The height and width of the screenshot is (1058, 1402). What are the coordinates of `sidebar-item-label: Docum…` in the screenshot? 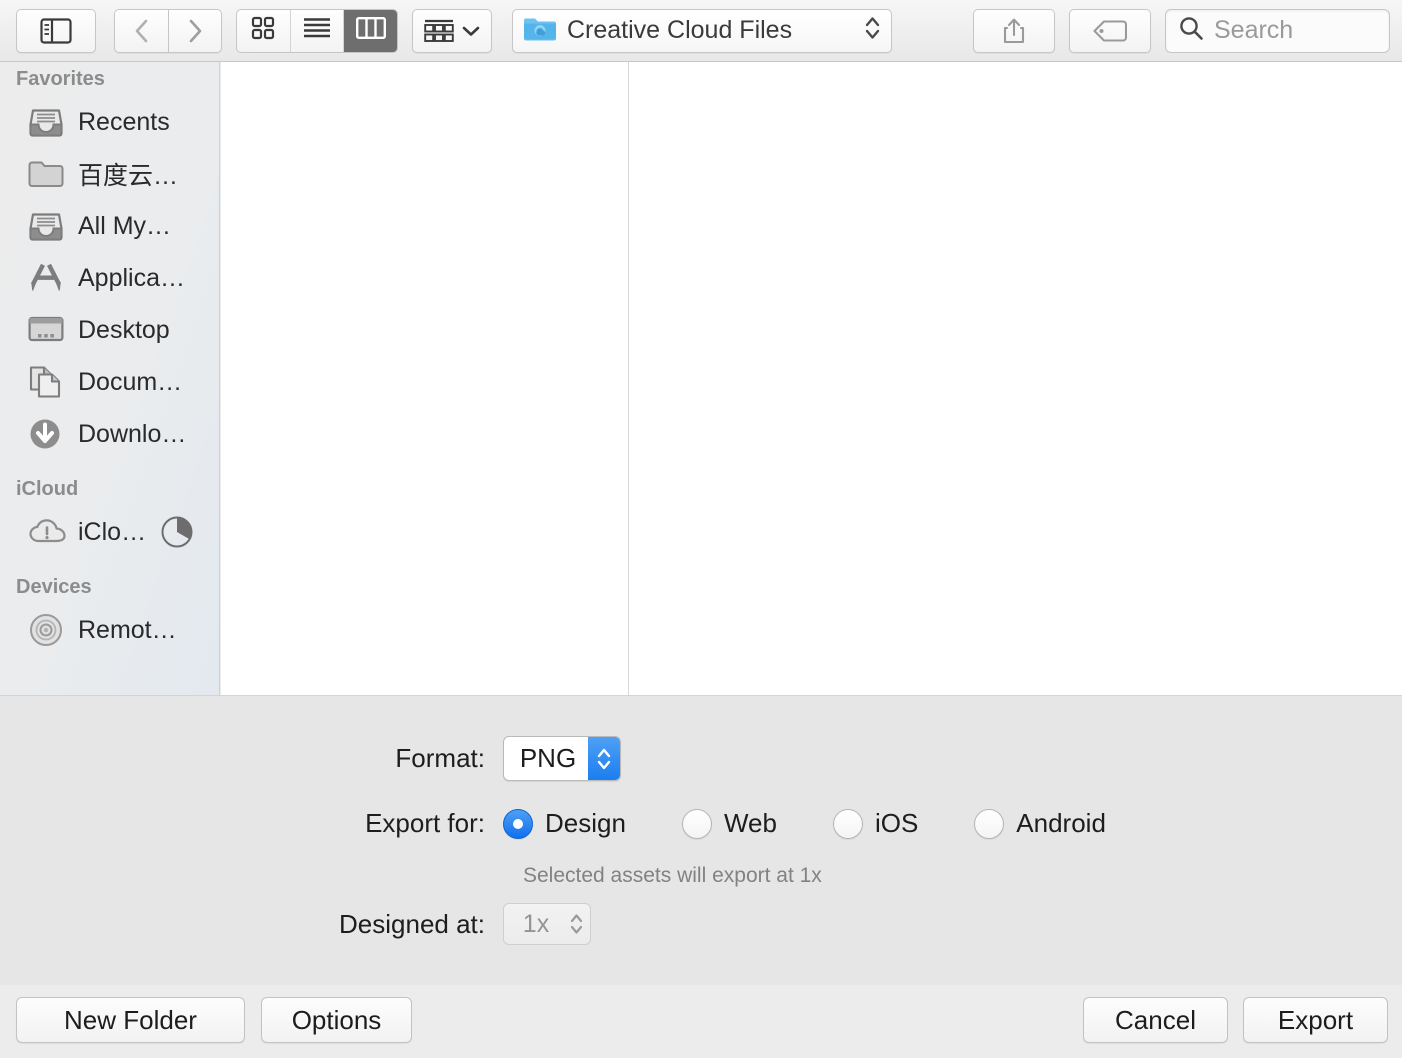 It's located at (130, 381).